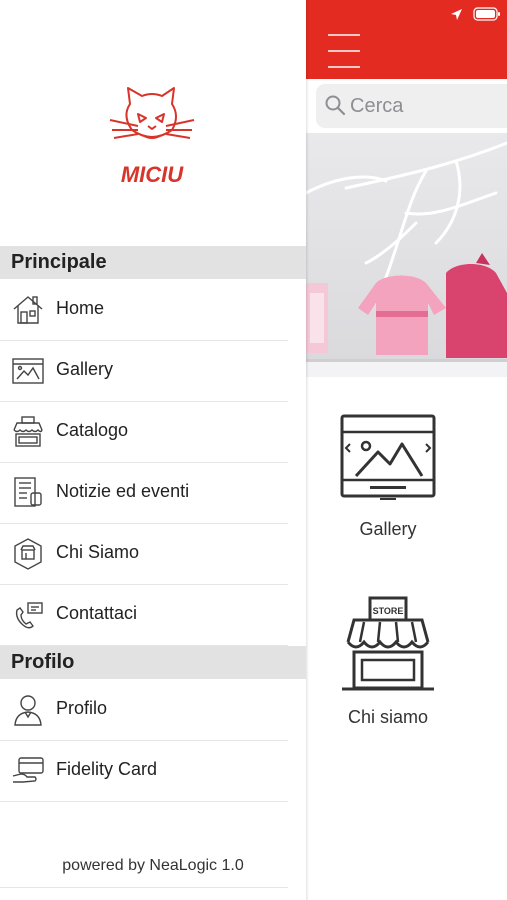 The height and width of the screenshot is (900, 507). I want to click on powered-by-text: powered by NeaLogic 1.0, so click(153, 865).